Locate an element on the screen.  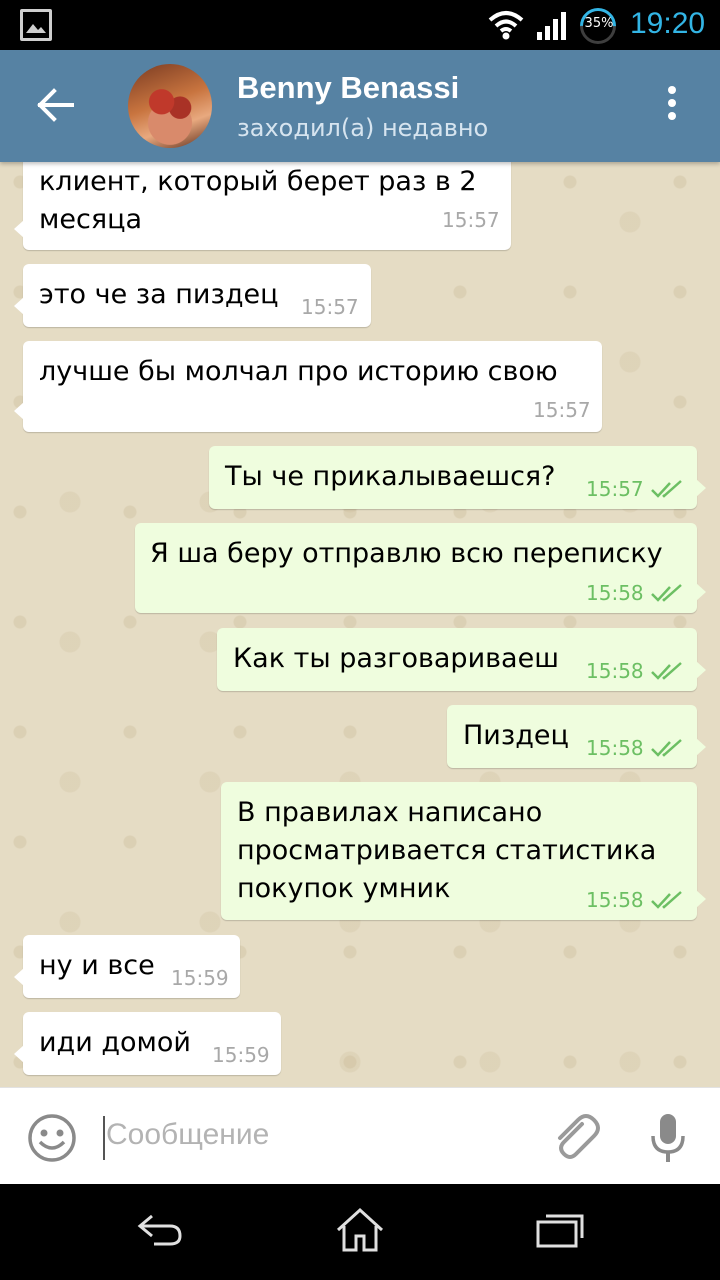
home-icon is located at coordinates (360, 1230).